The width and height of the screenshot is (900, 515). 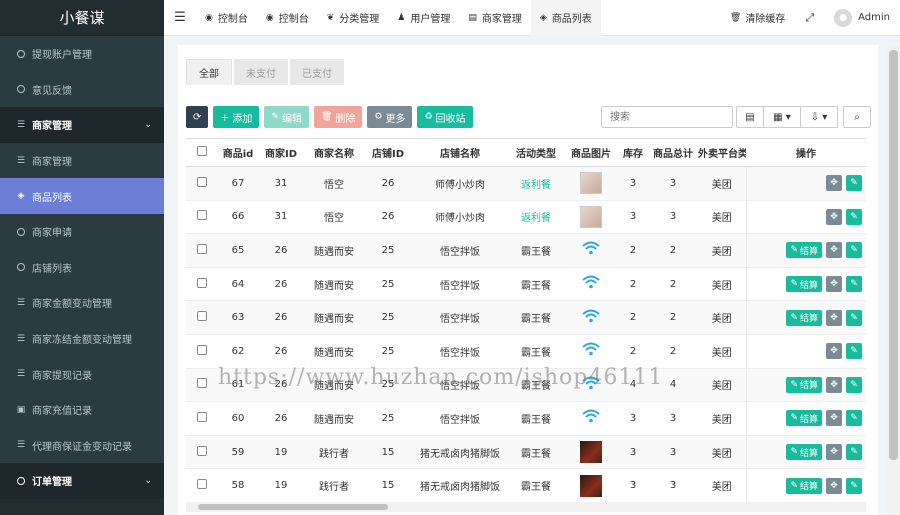 I want to click on sidebar-item: 意见反馈, so click(x=82, y=89).